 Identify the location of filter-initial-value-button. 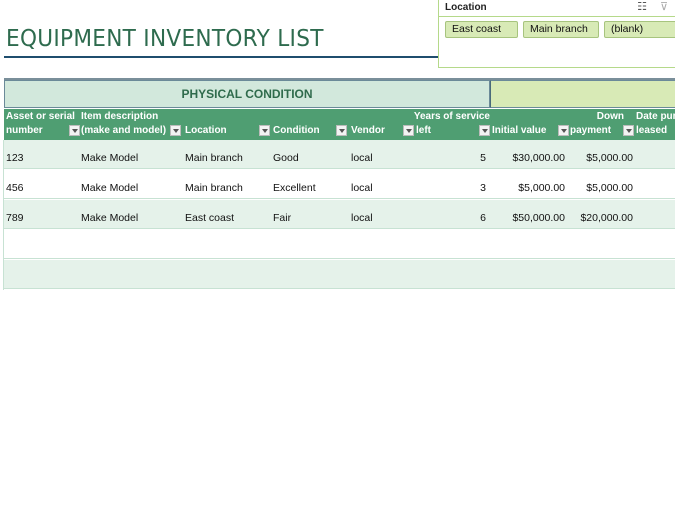
(563, 130).